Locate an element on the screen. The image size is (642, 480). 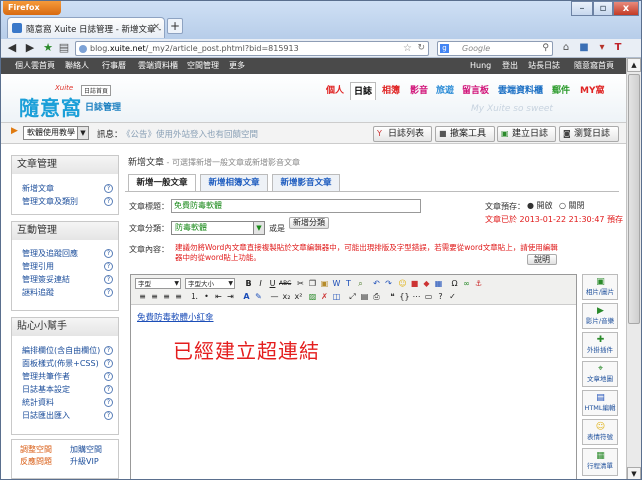
select-all-icon: ▭ is located at coordinates (428, 296).